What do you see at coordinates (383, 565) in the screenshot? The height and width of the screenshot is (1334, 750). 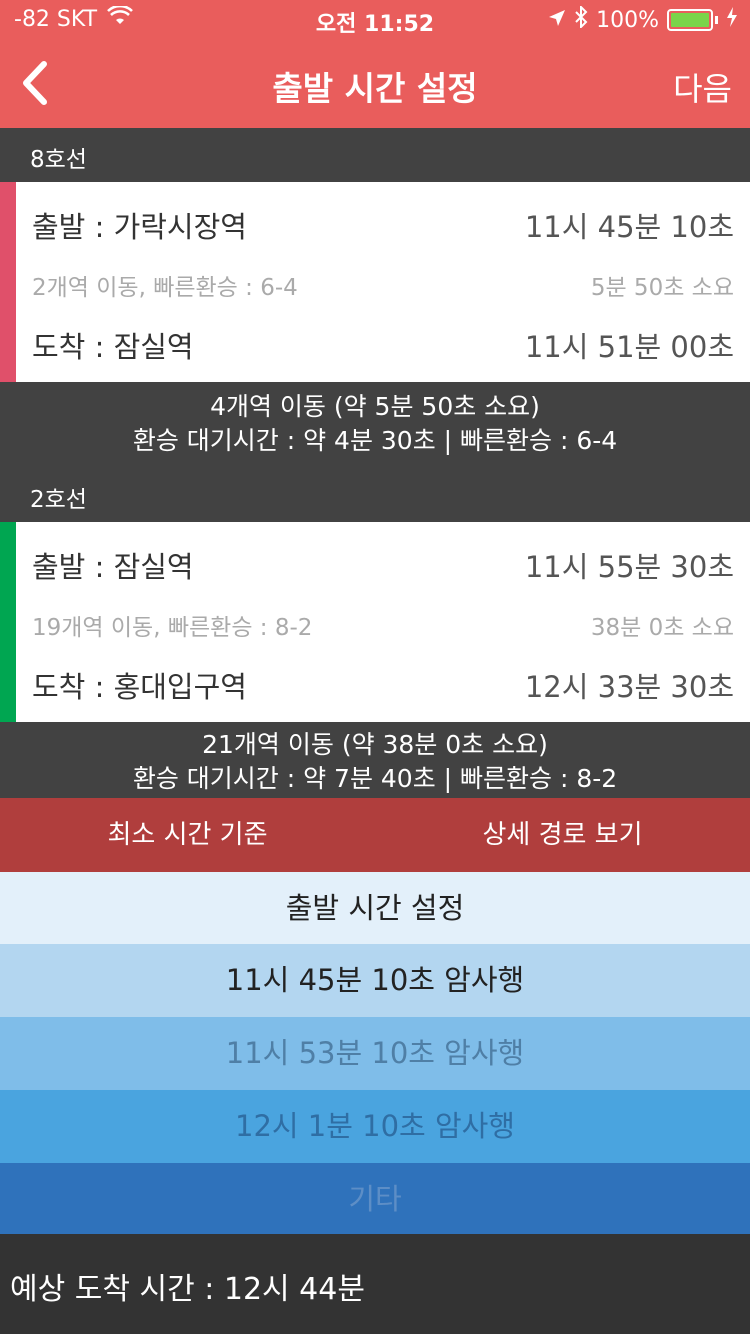 I see `depart-row: 출발 : 잠실역 11시 55분 30초` at bounding box center [383, 565].